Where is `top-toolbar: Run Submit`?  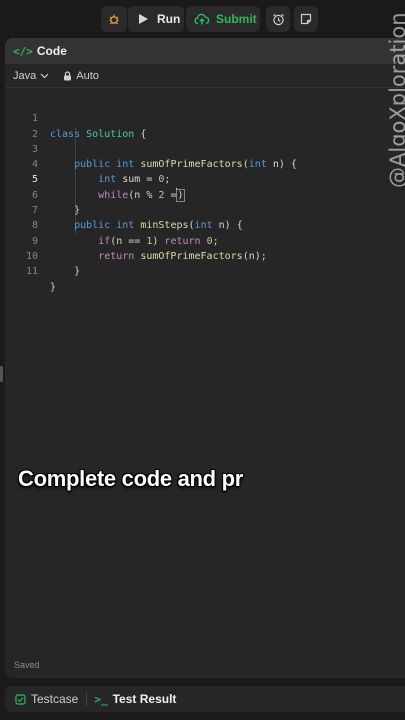 top-toolbar: Run Submit is located at coordinates (202, 19).